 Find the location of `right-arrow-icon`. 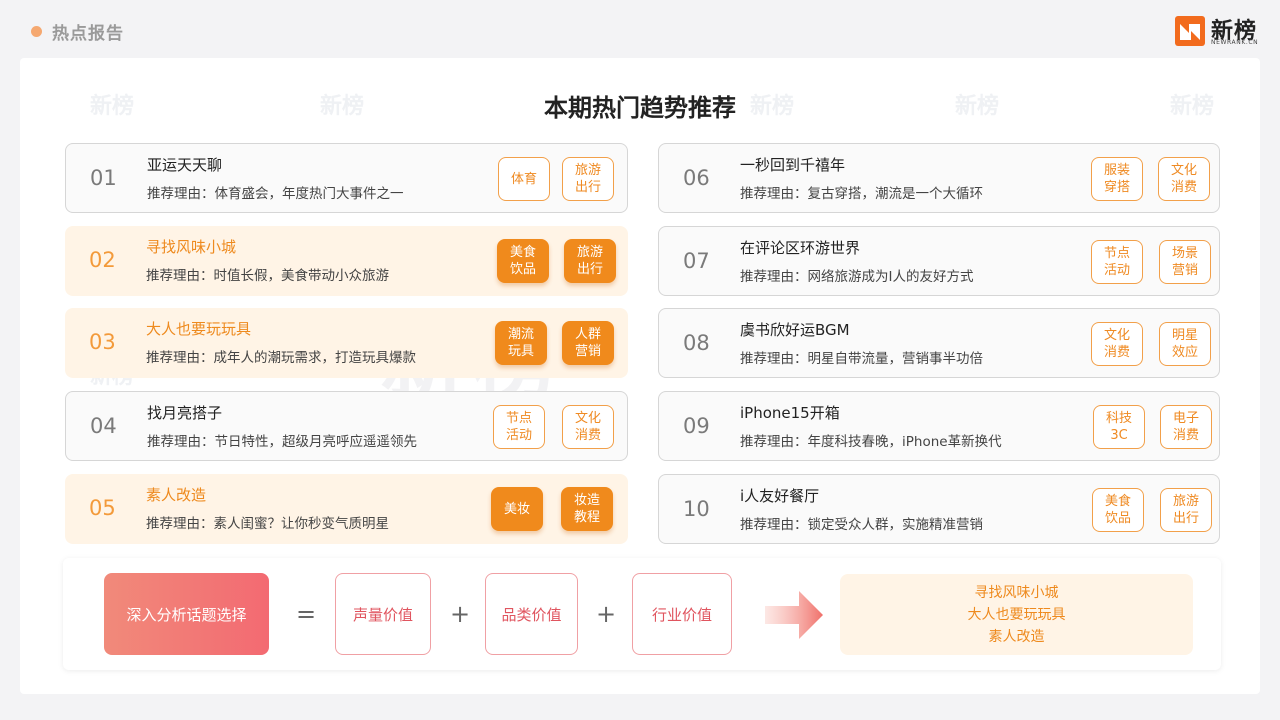

right-arrow-icon is located at coordinates (794, 615).